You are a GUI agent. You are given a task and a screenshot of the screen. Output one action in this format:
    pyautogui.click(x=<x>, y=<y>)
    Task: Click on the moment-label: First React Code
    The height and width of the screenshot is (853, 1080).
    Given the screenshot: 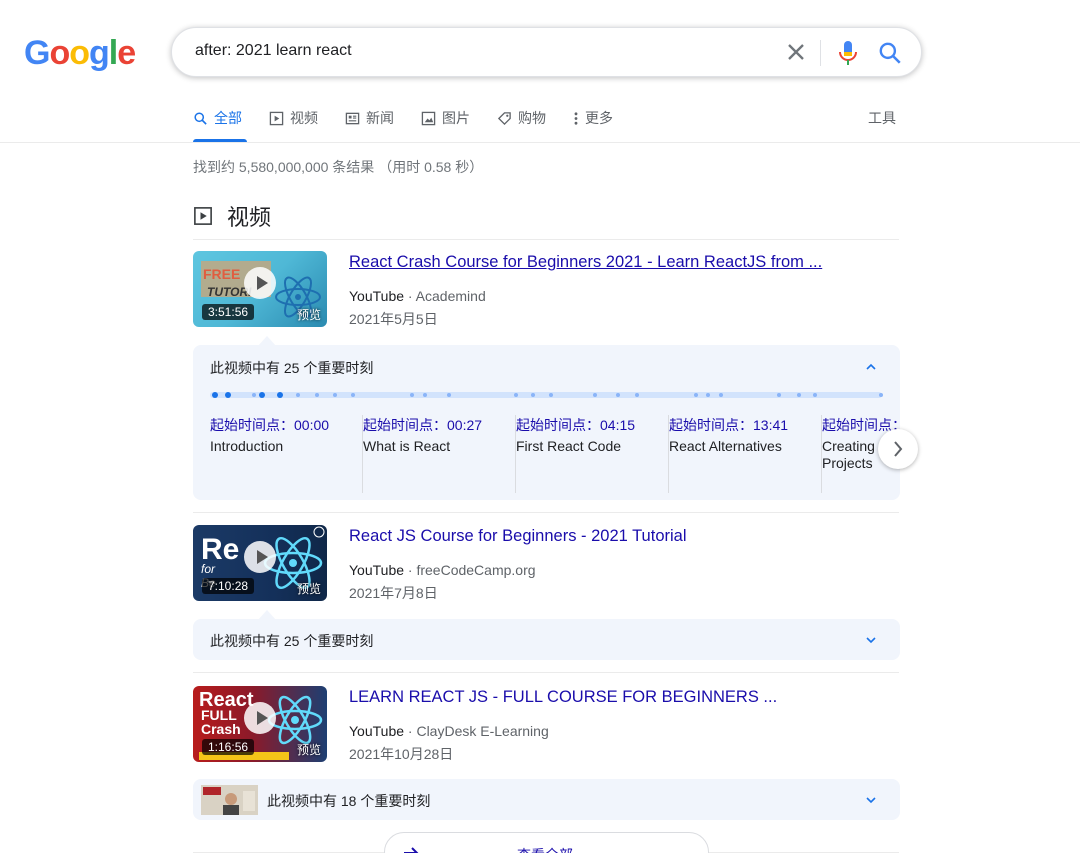 What is the action you would take?
    pyautogui.click(x=576, y=446)
    